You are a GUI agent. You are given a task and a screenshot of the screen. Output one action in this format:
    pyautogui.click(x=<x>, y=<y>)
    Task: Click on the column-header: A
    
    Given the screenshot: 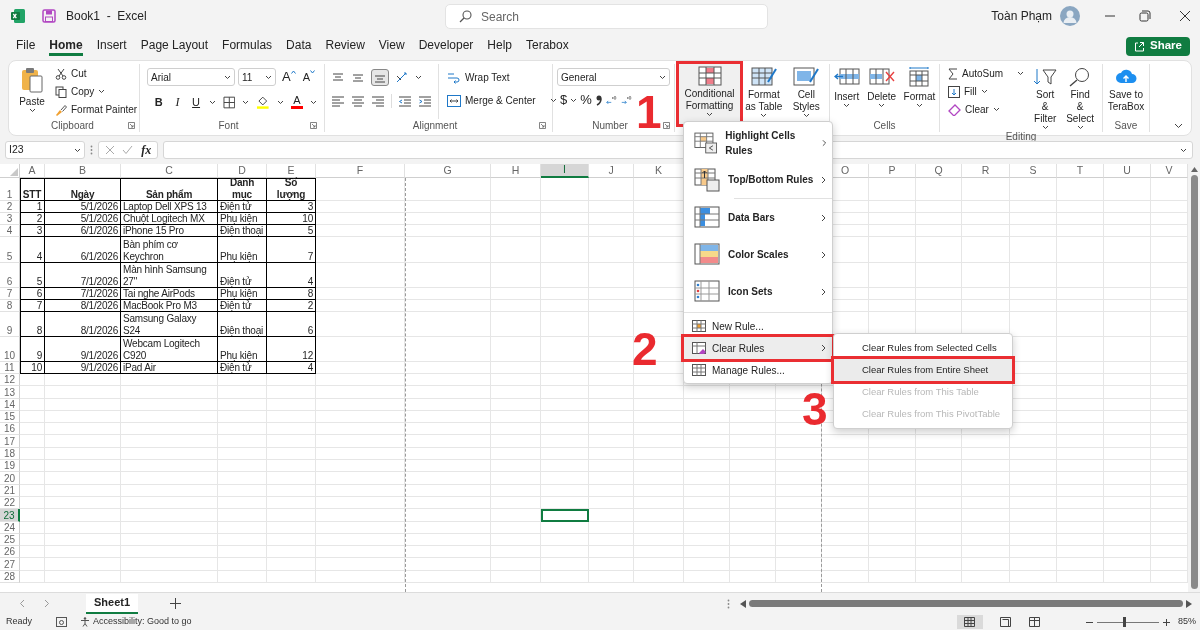 What is the action you would take?
    pyautogui.click(x=32, y=171)
    